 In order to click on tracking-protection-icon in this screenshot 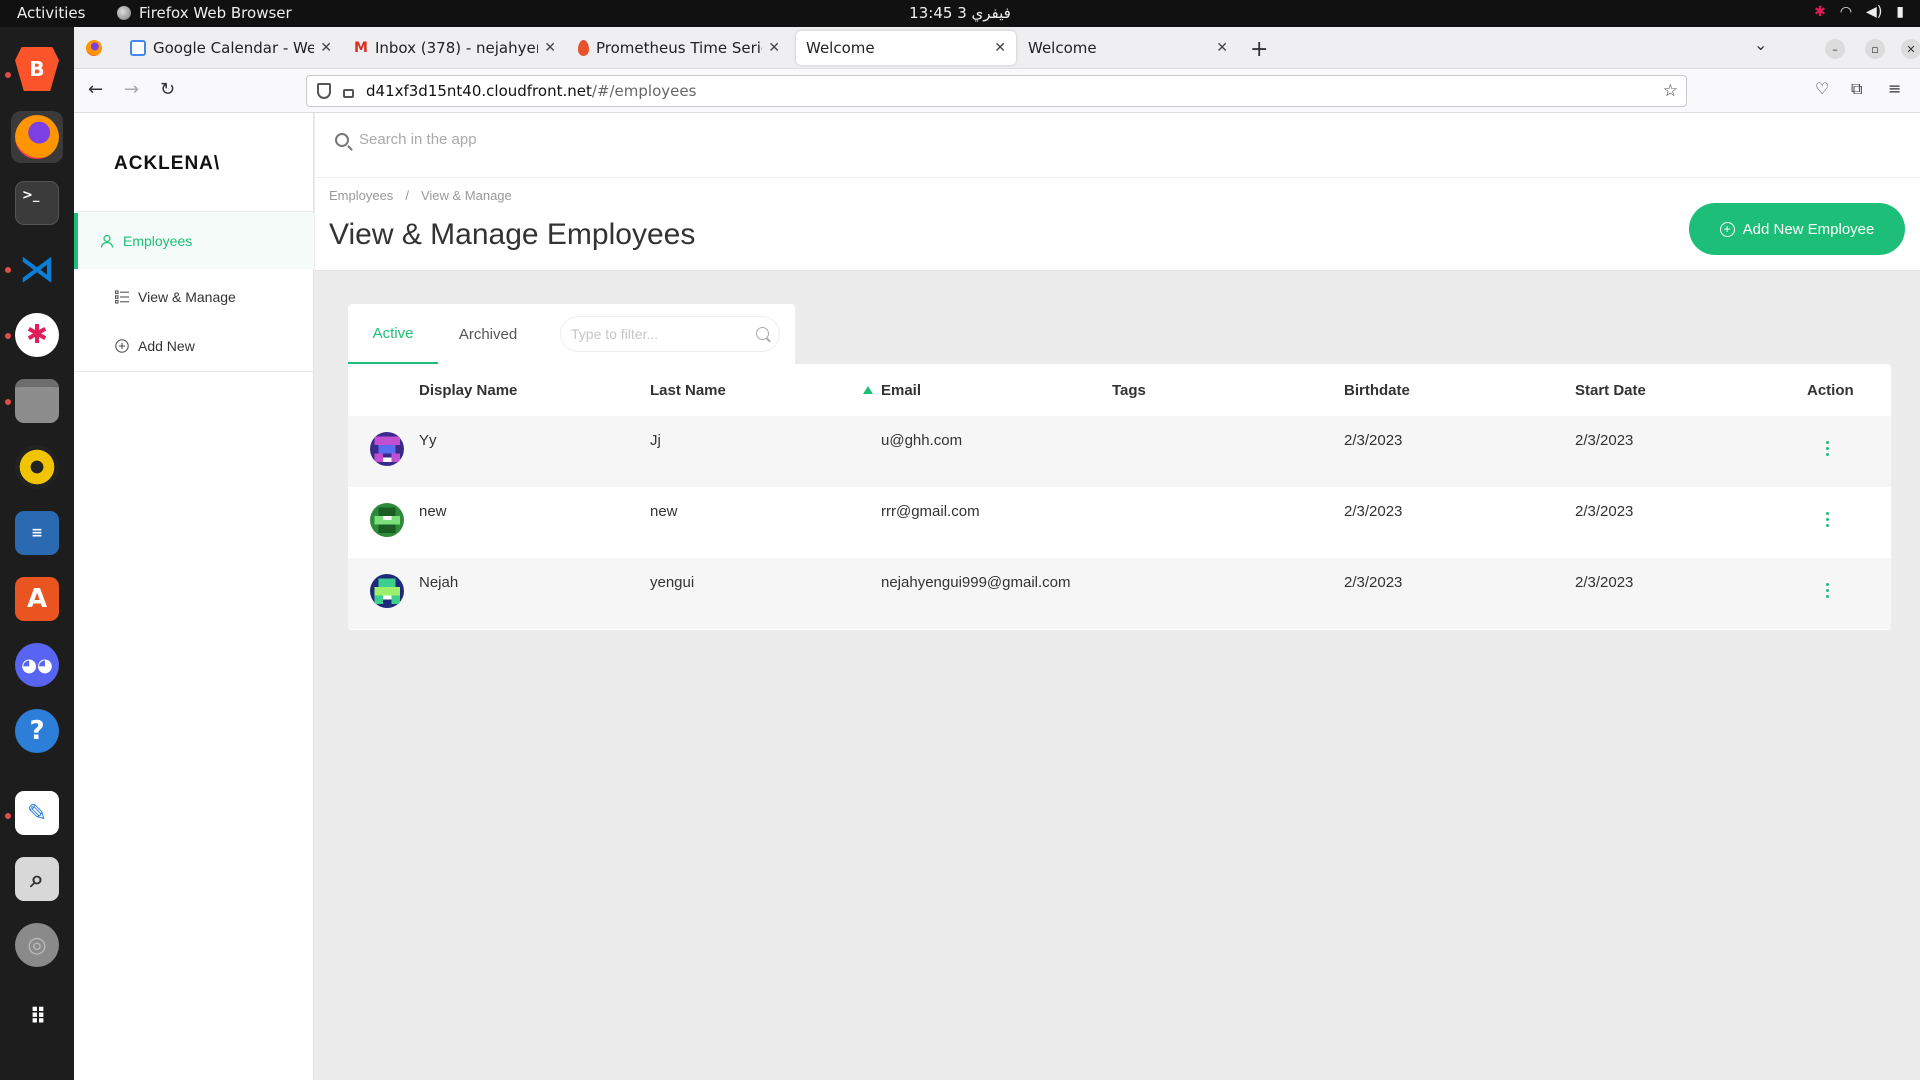, I will do `click(324, 91)`.